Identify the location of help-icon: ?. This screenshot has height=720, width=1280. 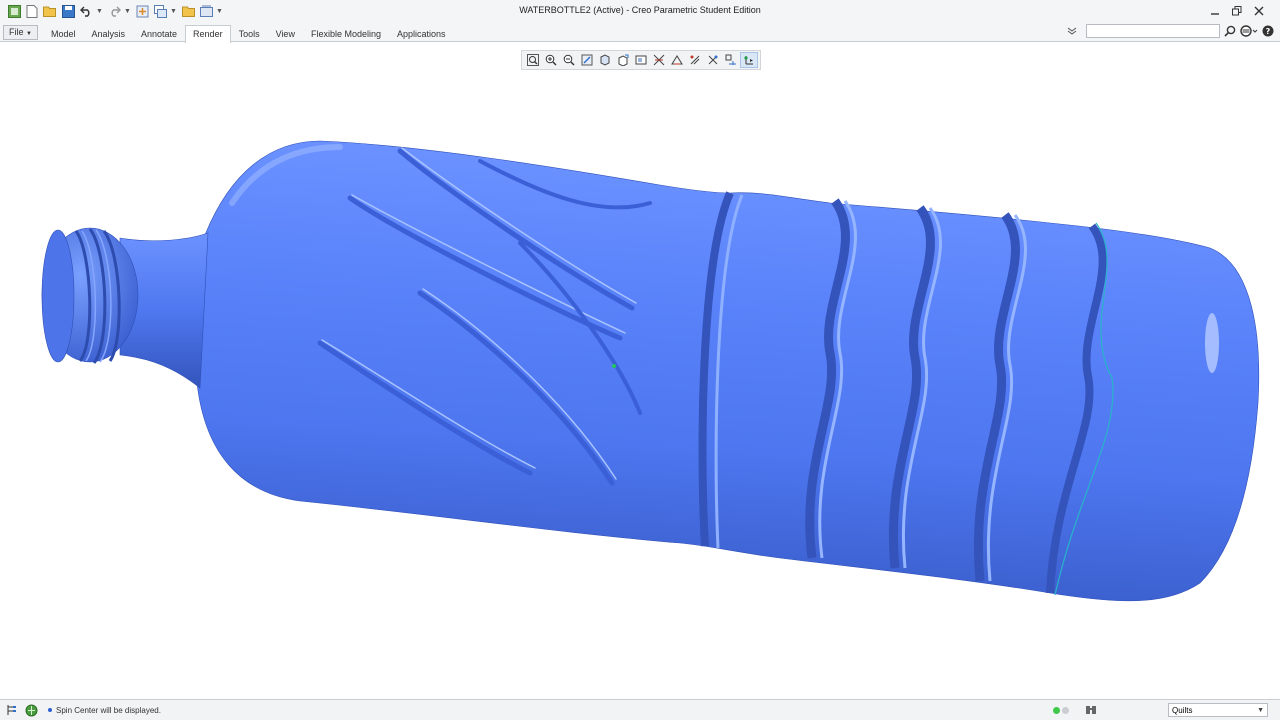
(1268, 31).